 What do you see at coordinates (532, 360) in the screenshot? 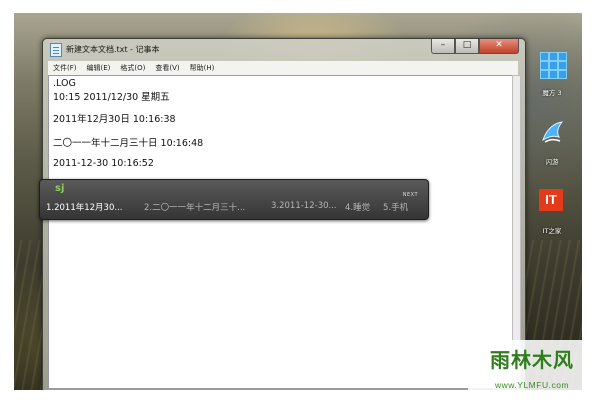
I see `watermark-title: 雨林木风` at bounding box center [532, 360].